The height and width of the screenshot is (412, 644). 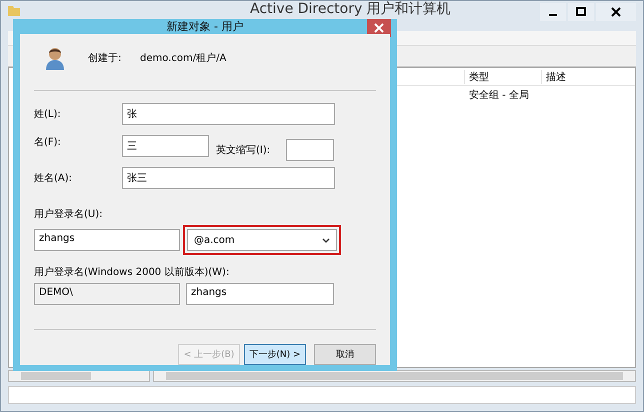 What do you see at coordinates (55, 58) in the screenshot?
I see `user-icon` at bounding box center [55, 58].